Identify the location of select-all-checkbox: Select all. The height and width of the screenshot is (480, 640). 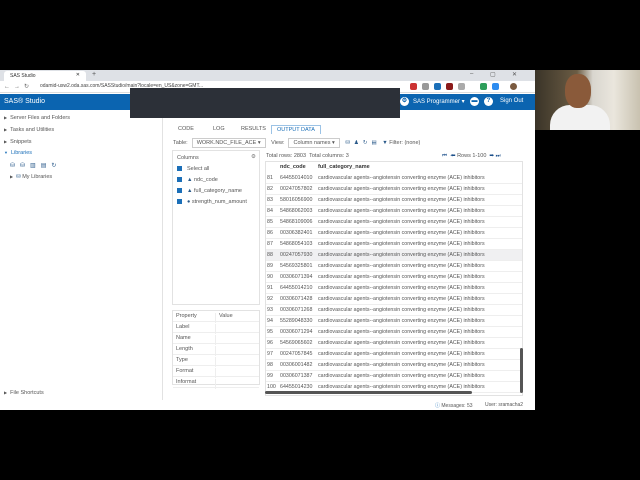
(193, 169).